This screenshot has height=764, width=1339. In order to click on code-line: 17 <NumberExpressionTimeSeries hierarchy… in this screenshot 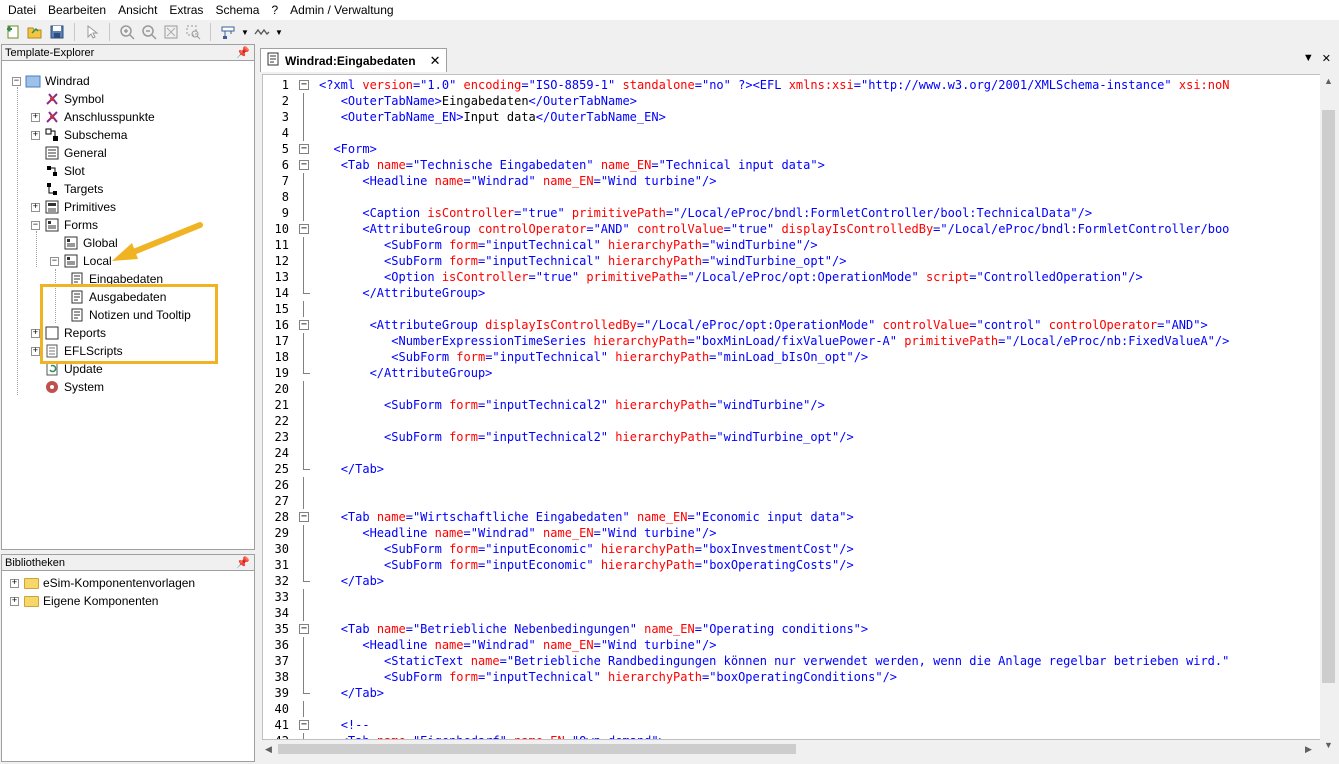, I will do `click(793, 341)`.